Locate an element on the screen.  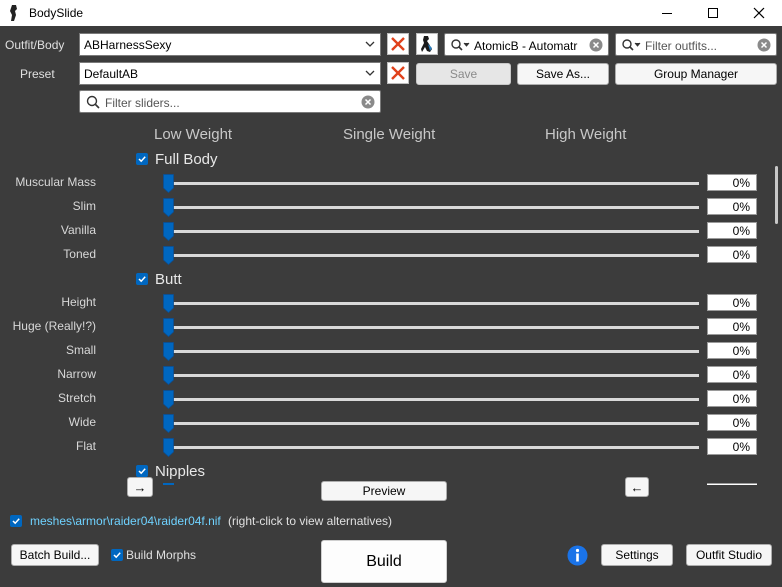
group-label: Butt is located at coordinates (168, 279).